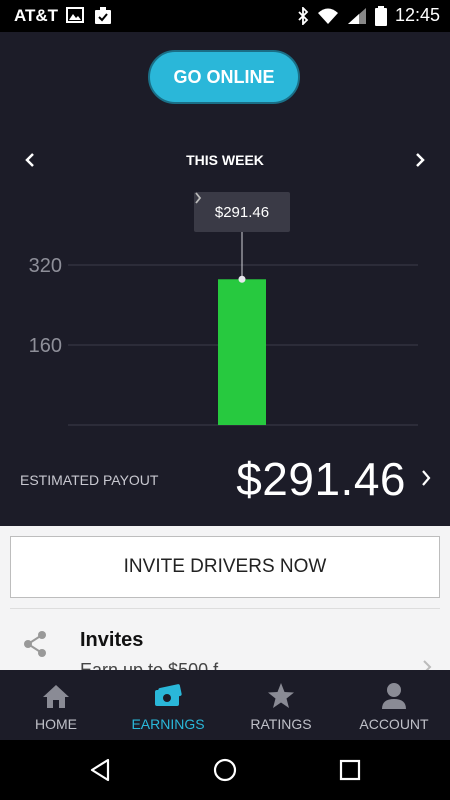 This screenshot has height=800, width=450. I want to click on image-icon, so click(75, 15).